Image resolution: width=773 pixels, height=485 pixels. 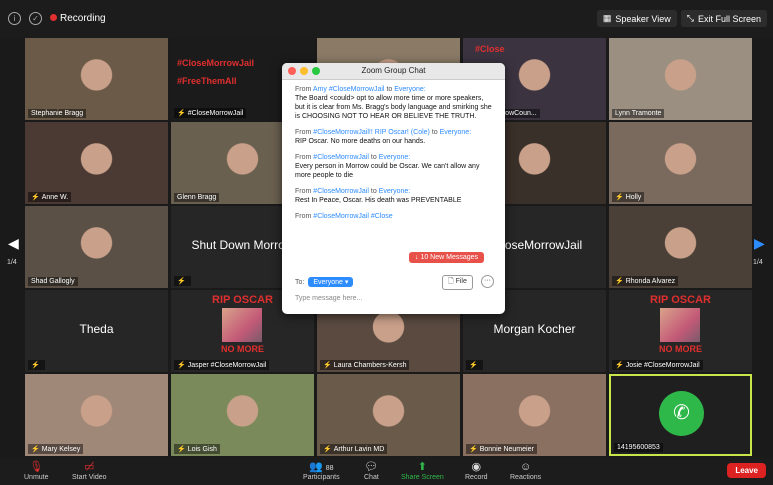 What do you see at coordinates (761, 245) in the screenshot?
I see `next-page-arrow-icon: ▶` at bounding box center [761, 245].